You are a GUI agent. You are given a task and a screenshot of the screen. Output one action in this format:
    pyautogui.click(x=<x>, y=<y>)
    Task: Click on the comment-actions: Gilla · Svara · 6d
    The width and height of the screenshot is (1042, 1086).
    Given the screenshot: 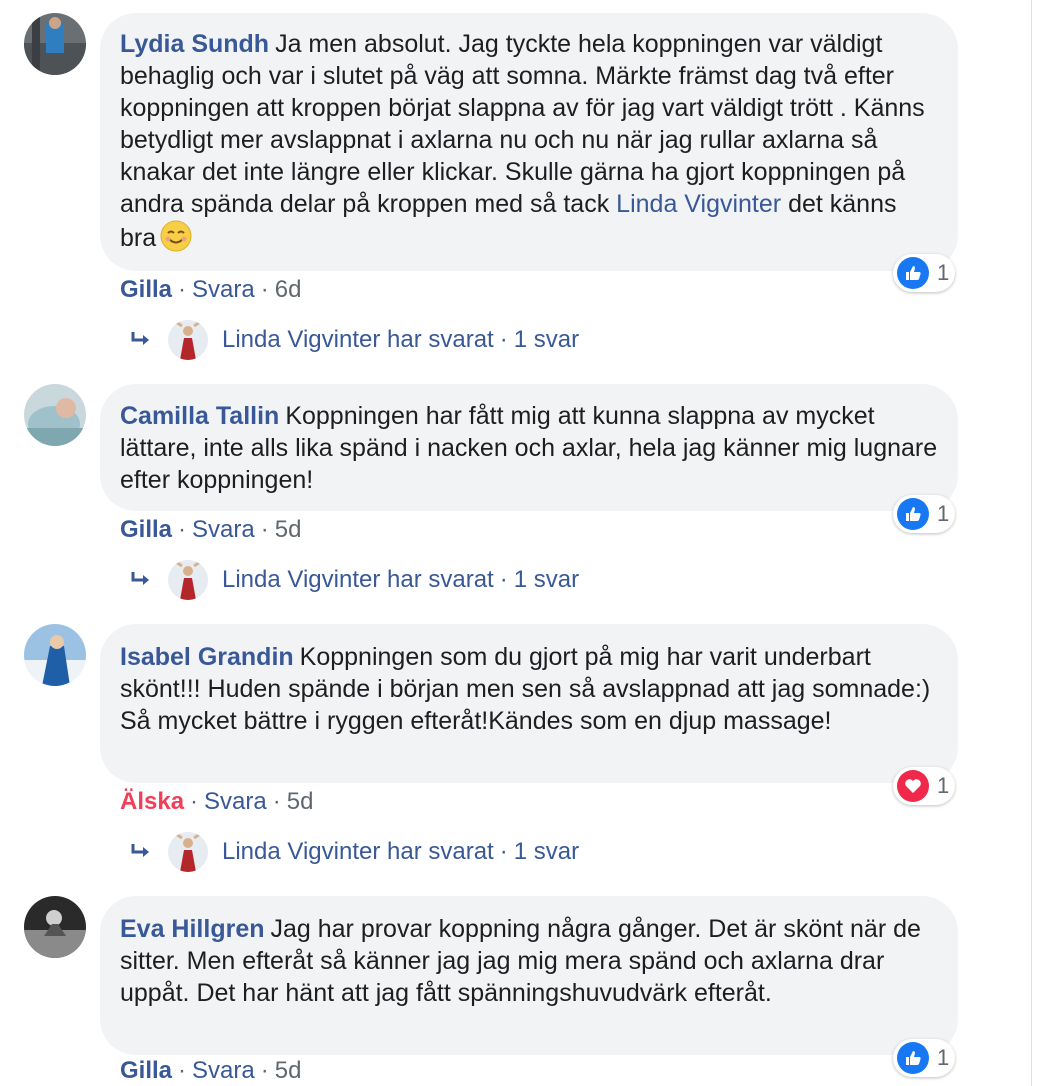 What is the action you would take?
    pyautogui.click(x=210, y=290)
    